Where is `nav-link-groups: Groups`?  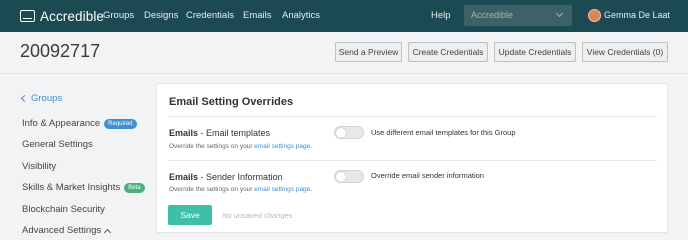
nav-link-groups: Groups is located at coordinates (118, 15).